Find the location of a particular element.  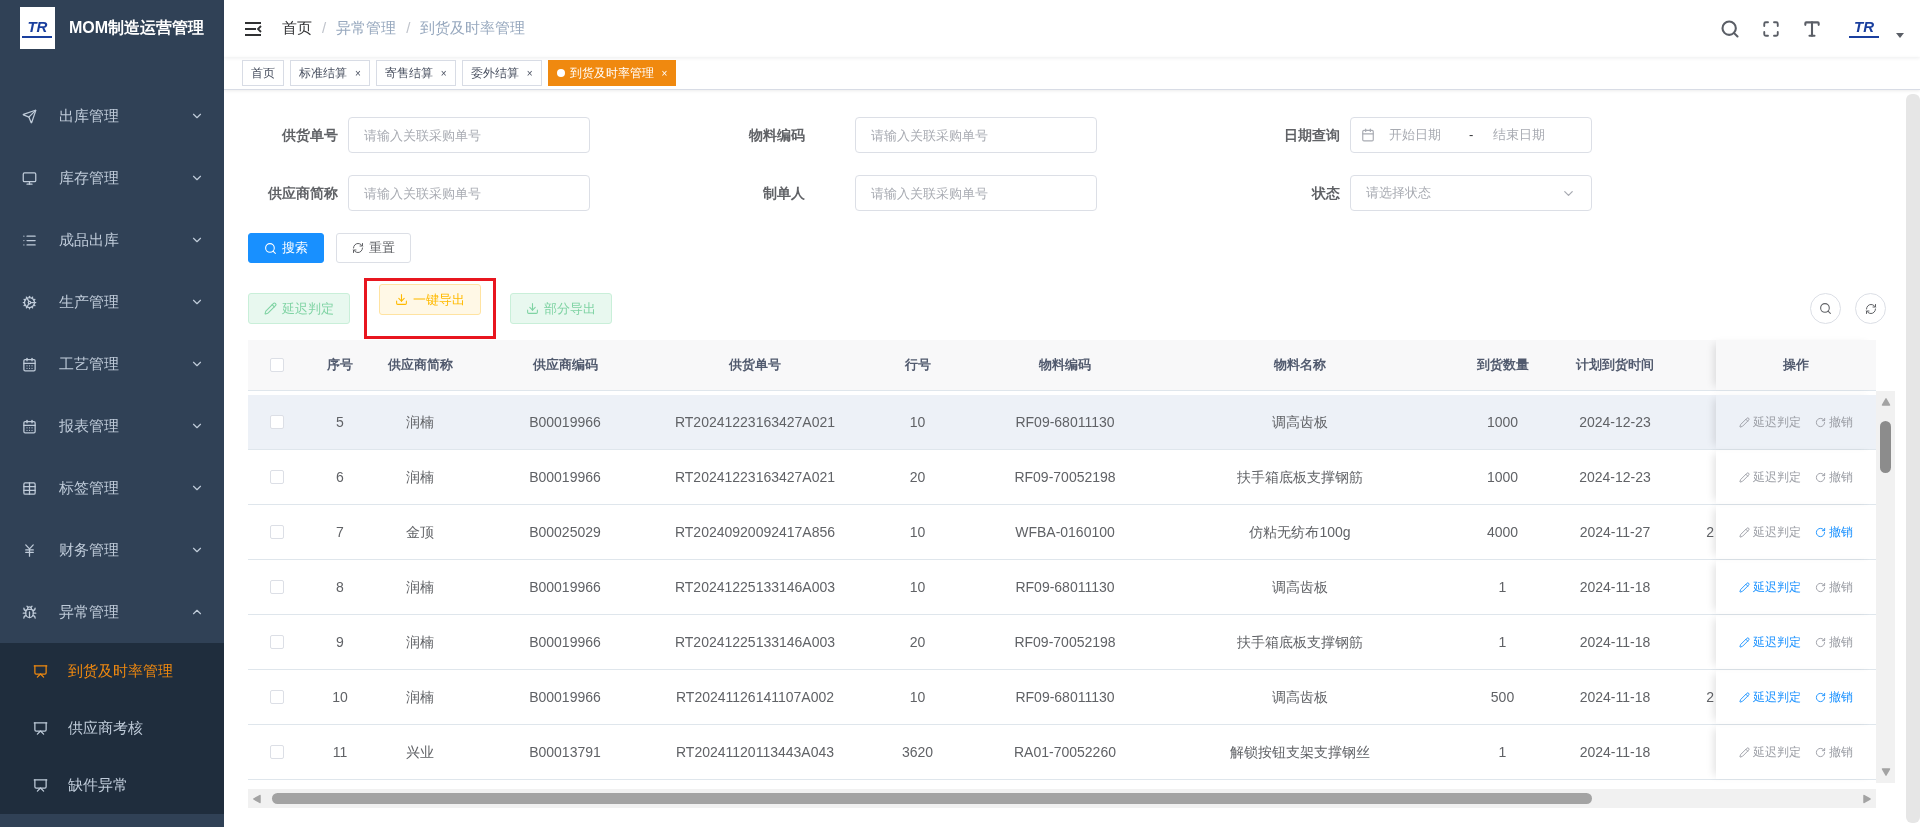

column-header: 计划到货时间 is located at coordinates (1615, 365).